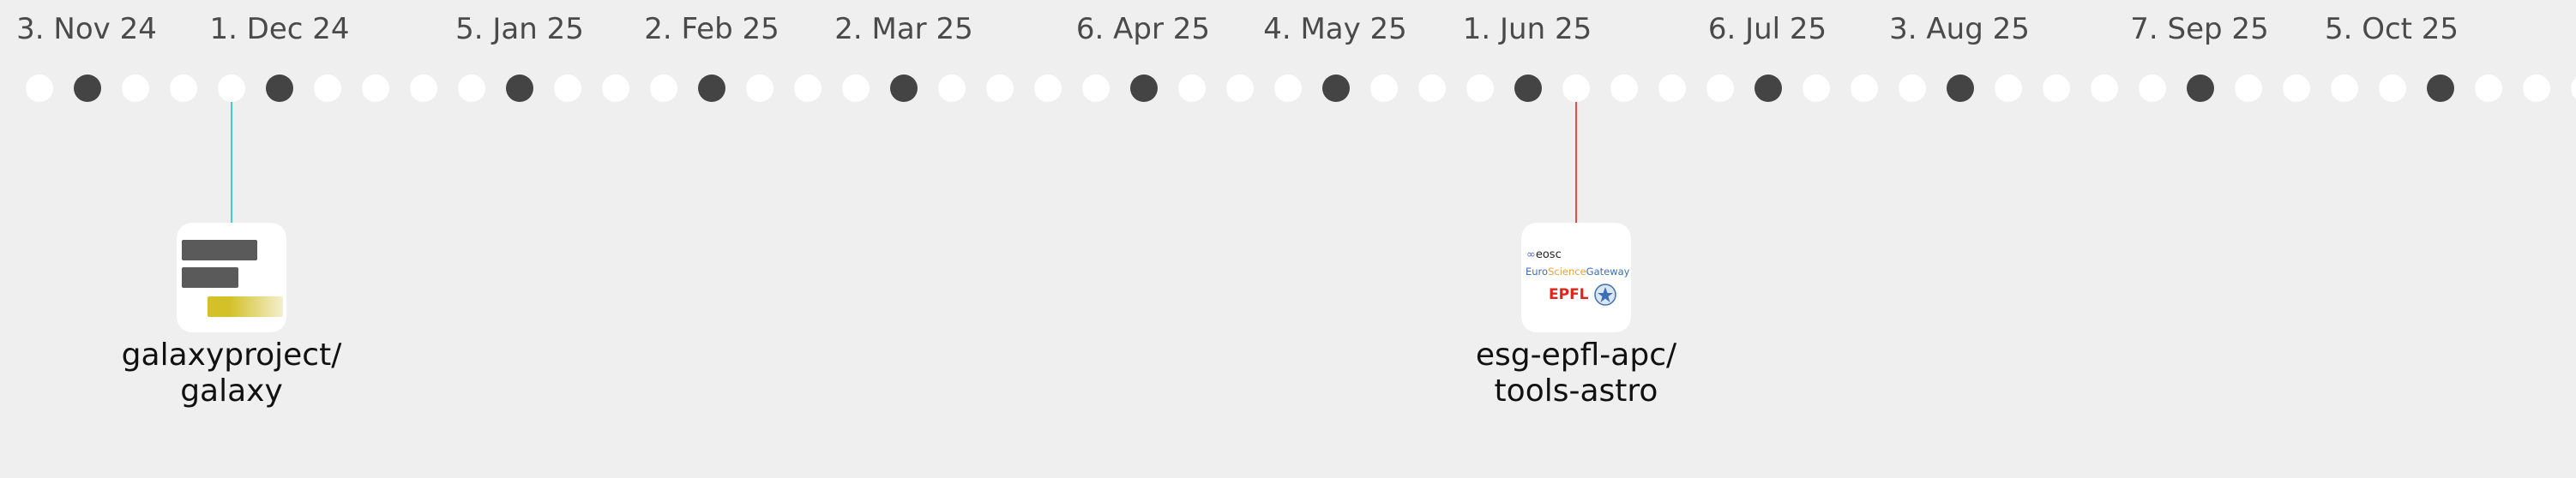 This screenshot has width=2576, height=478. Describe the element at coordinates (2199, 29) in the screenshot. I see `date-label: 7. Sep 25` at that location.